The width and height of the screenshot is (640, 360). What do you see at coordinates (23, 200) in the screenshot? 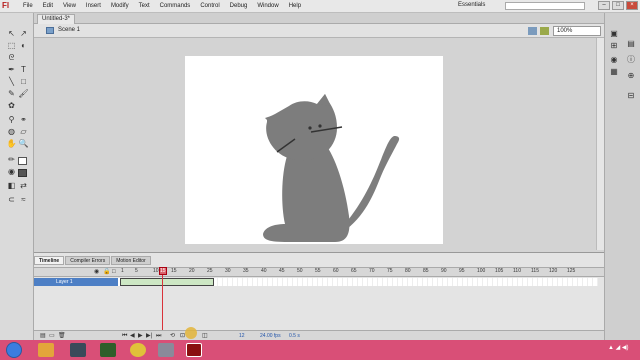
I see `smooth-icon: ≈` at bounding box center [23, 200].